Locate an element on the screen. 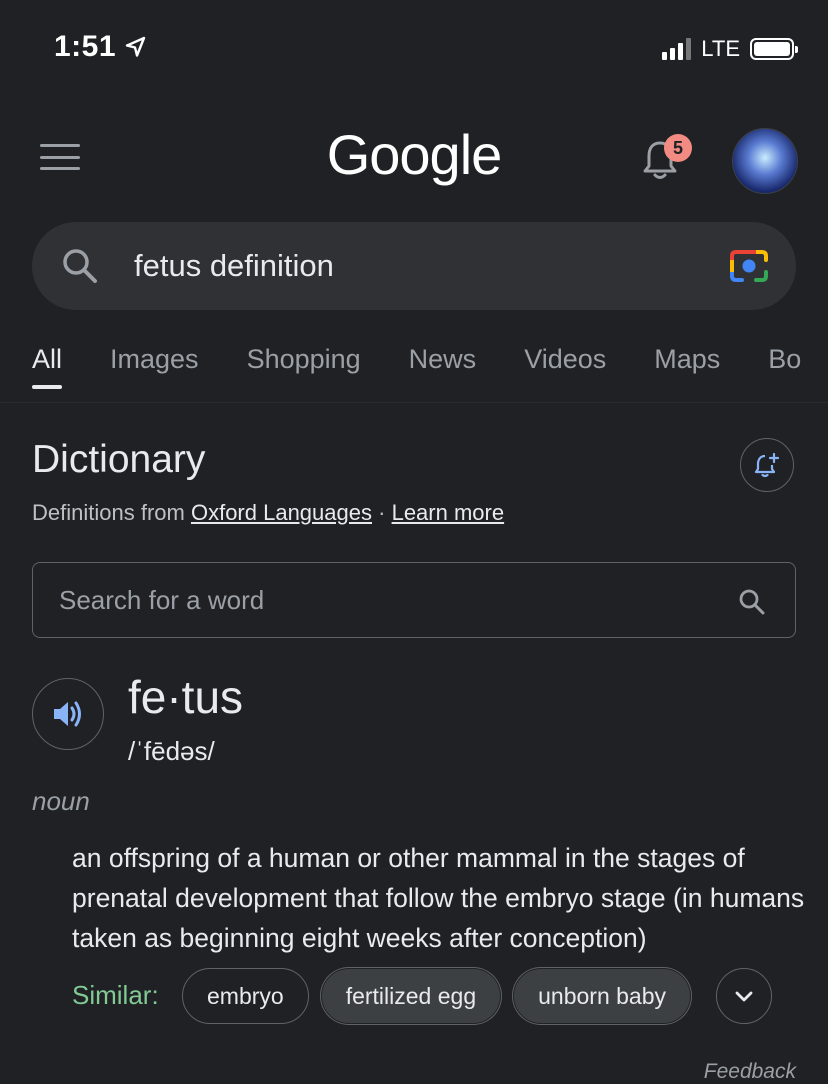 This screenshot has height=1084, width=828. chevron-down-icon is located at coordinates (744, 996).